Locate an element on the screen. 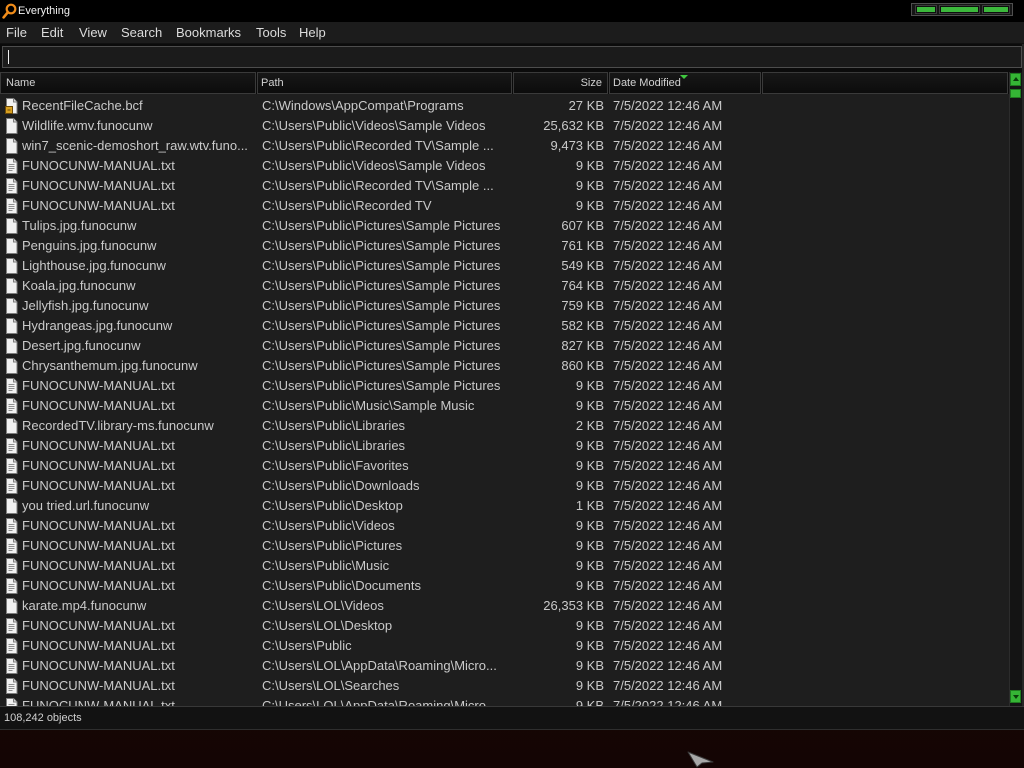 The image size is (1024, 768). cell-name: Wildlife.wmv.funocunw is located at coordinates (87, 125).